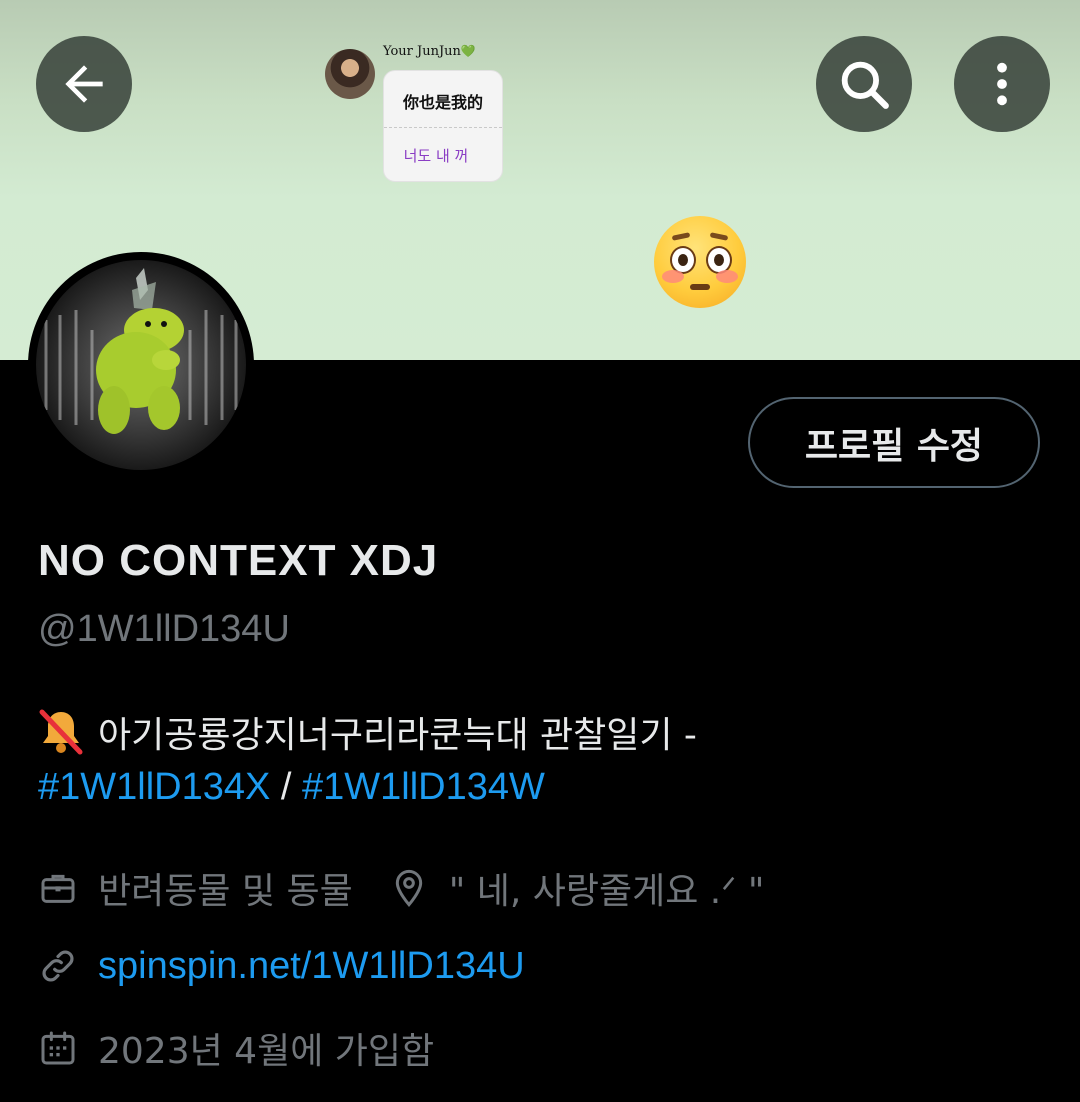 Image resolution: width=1080 pixels, height=1102 pixels. I want to click on back-button, so click(84, 84).